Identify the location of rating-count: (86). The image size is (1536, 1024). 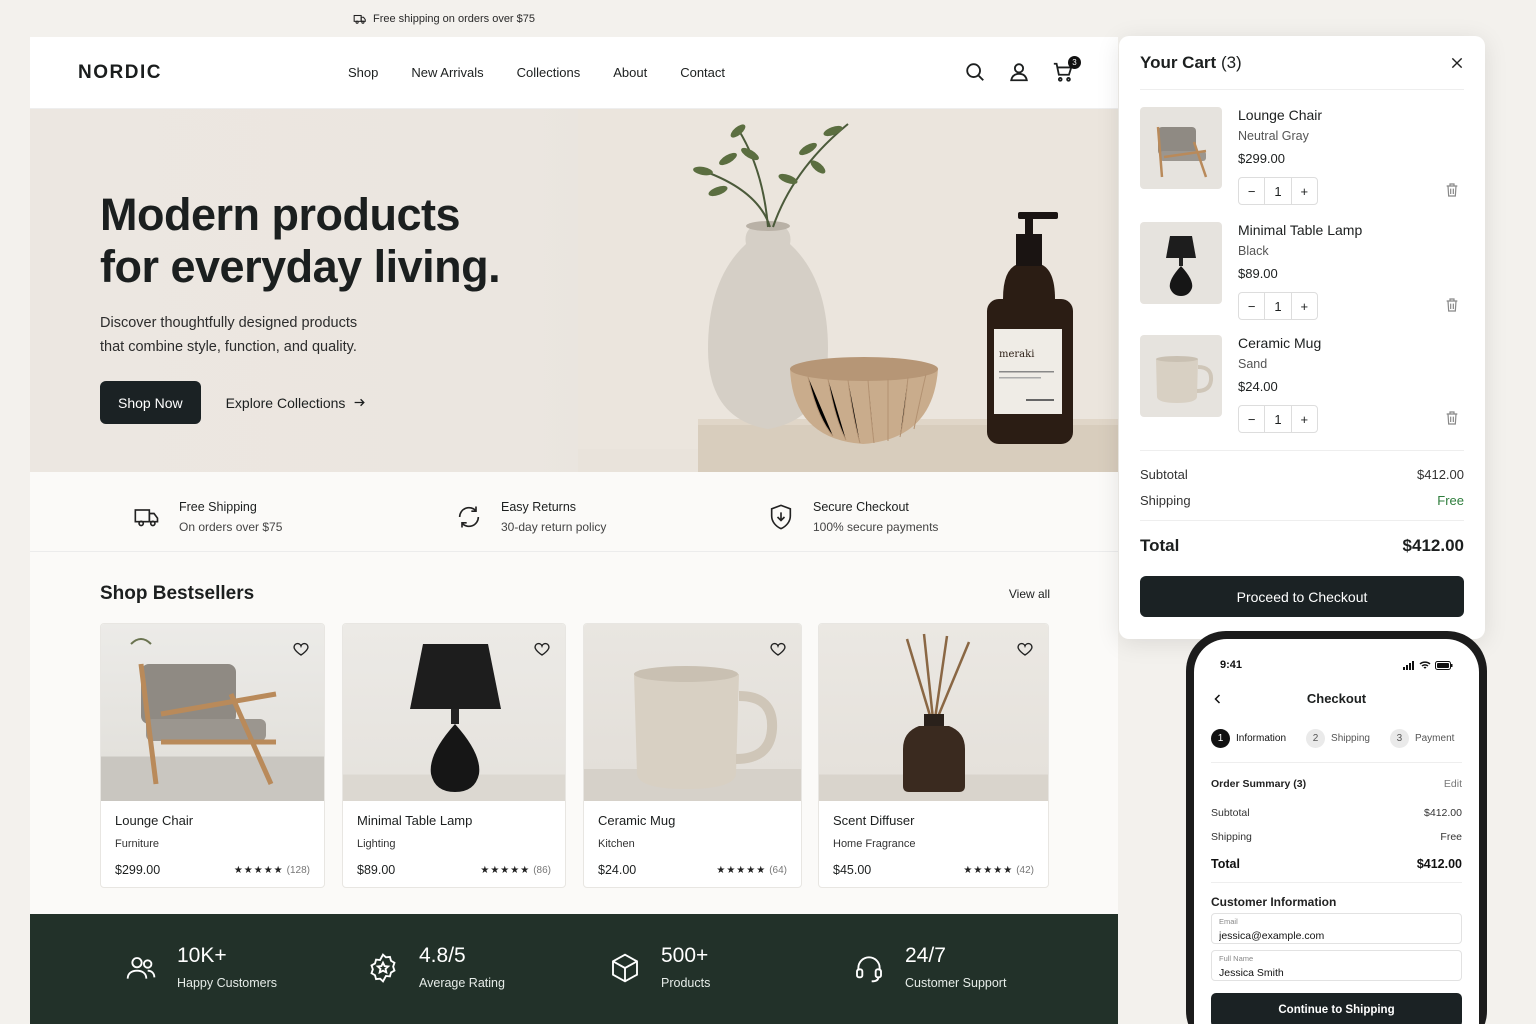
(542, 870).